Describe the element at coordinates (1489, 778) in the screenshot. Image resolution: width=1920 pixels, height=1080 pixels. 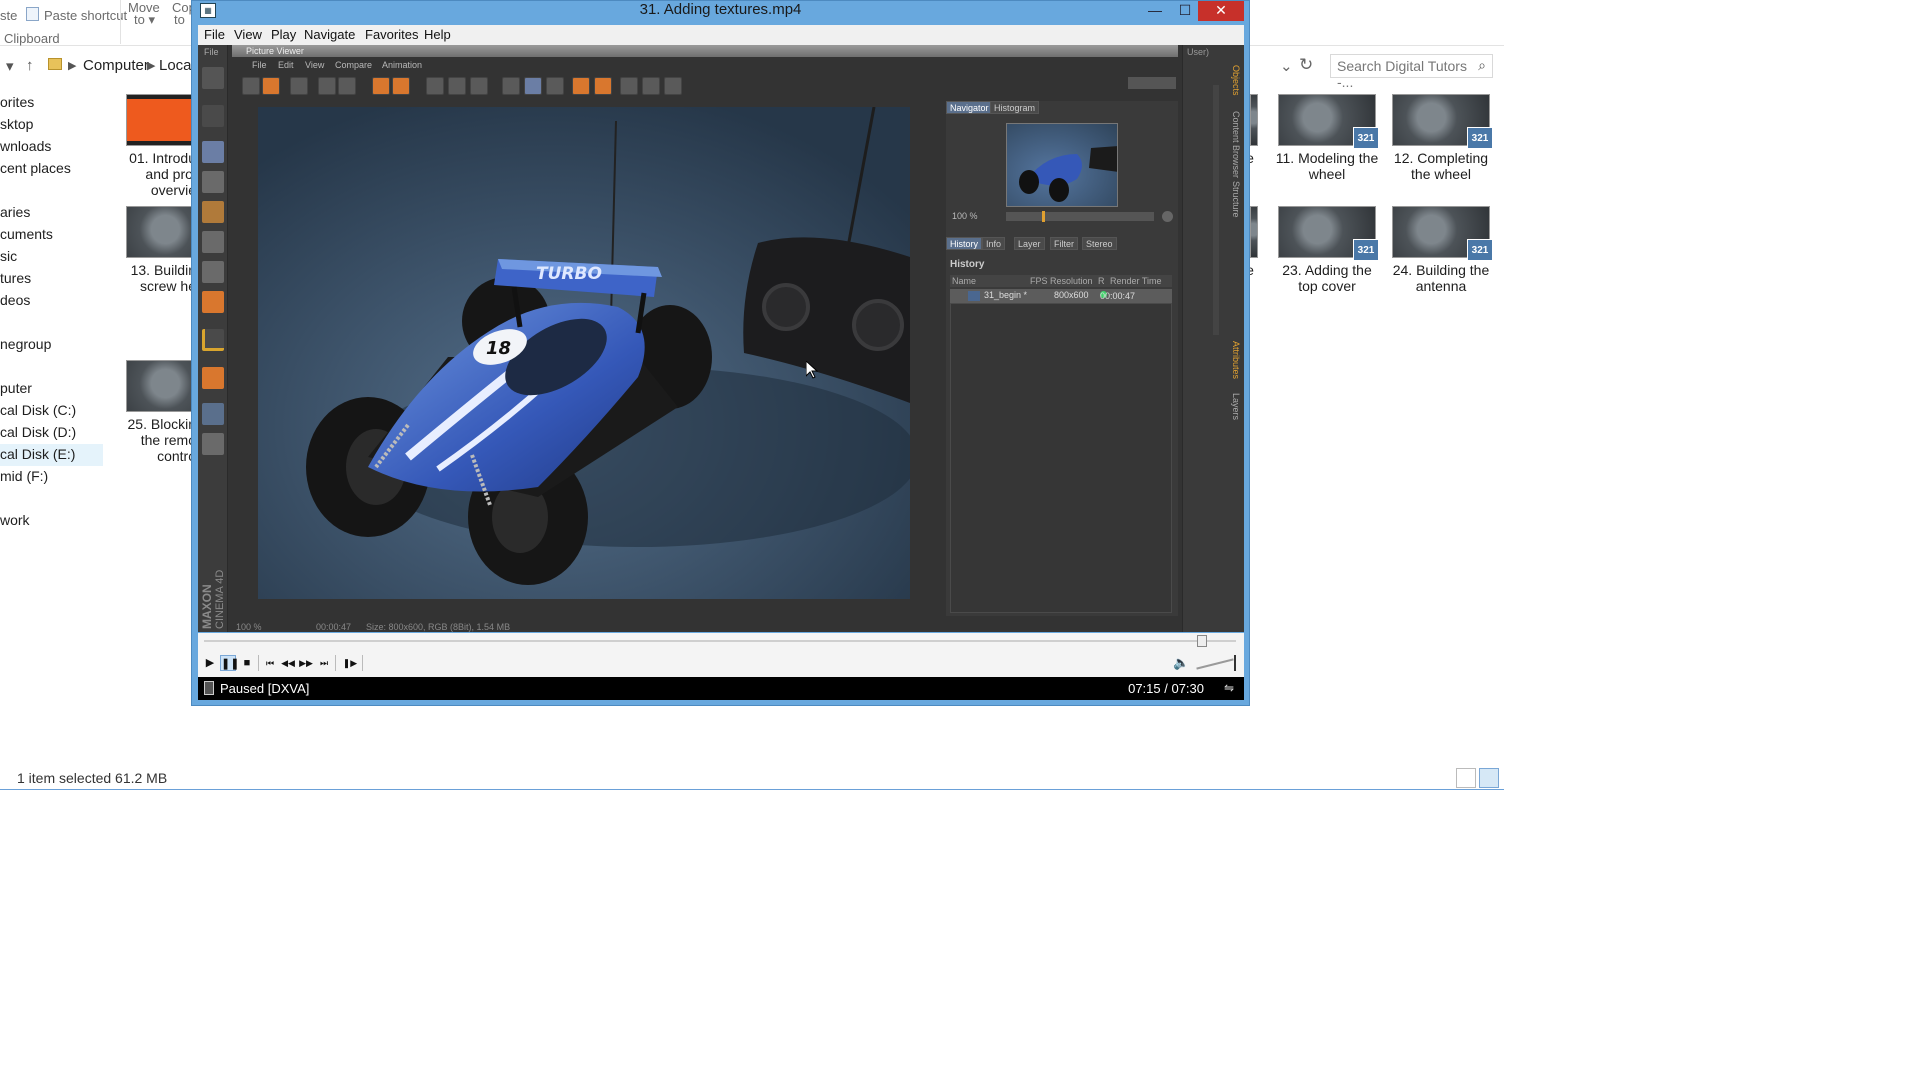
I see `large-icons-view-icon` at that location.